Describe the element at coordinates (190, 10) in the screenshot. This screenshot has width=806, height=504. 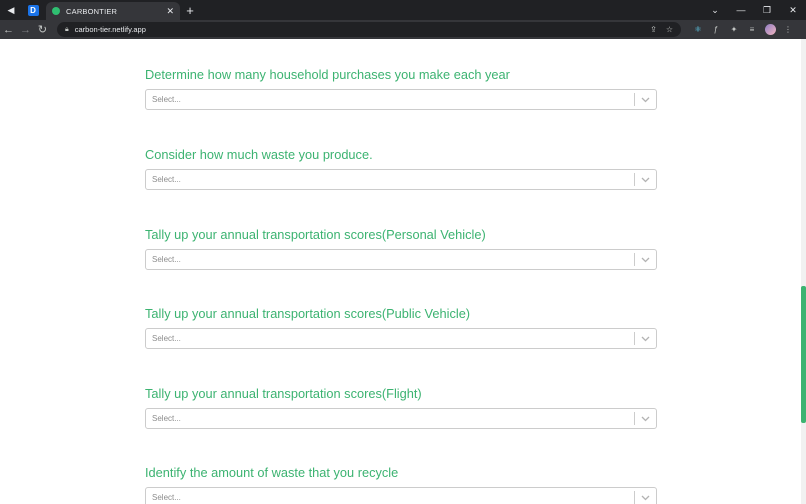
I see `new-tab-button: +` at that location.